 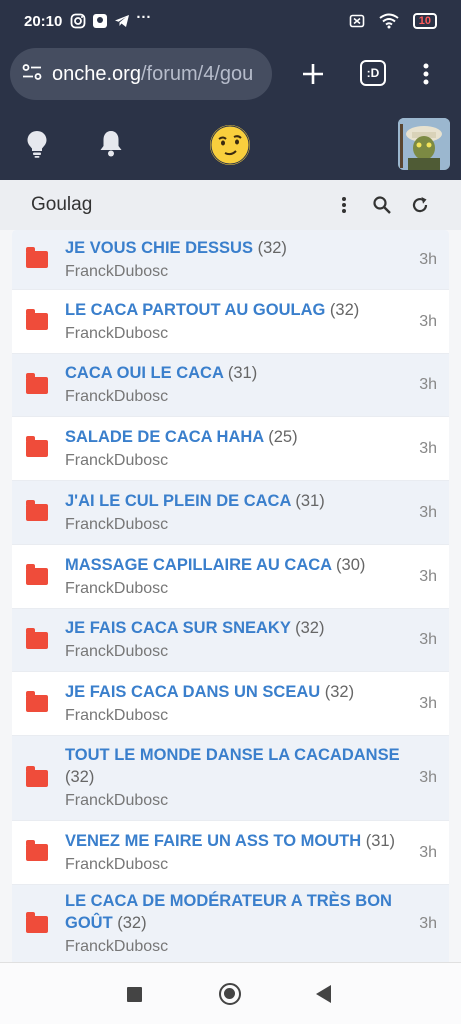 I want to click on topic-title: J'AI LE CUL PLEIN DE CACA, so click(x=178, y=501).